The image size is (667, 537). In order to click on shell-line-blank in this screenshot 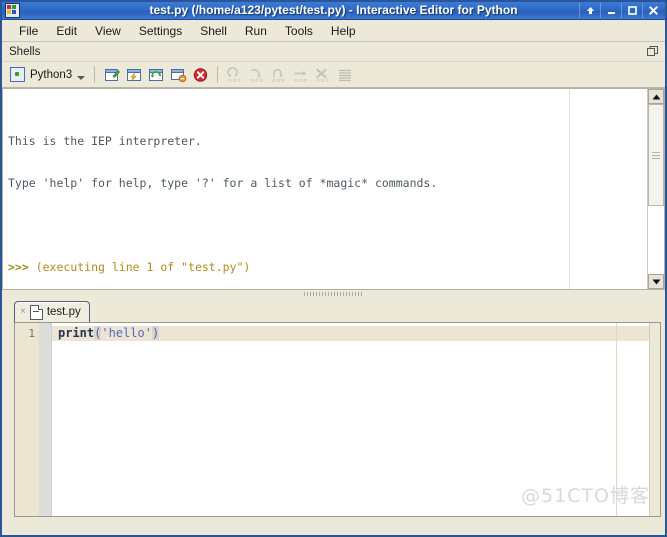, I will do `click(327, 225)`.